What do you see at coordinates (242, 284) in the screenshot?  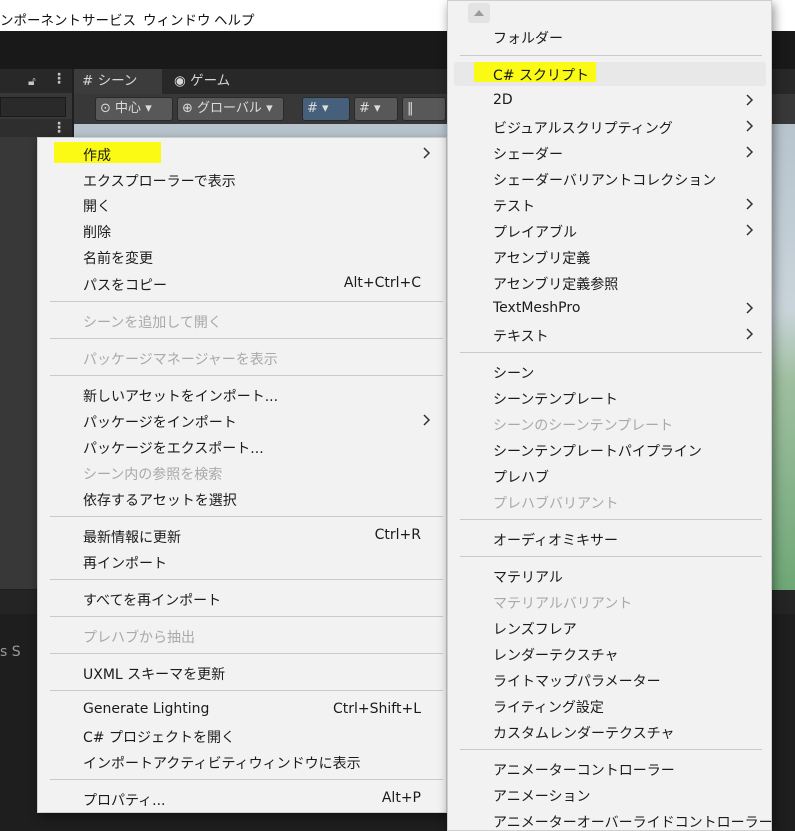 I see `menu-item-copy-path: パスをコピー Alt+Ctrl+C` at bounding box center [242, 284].